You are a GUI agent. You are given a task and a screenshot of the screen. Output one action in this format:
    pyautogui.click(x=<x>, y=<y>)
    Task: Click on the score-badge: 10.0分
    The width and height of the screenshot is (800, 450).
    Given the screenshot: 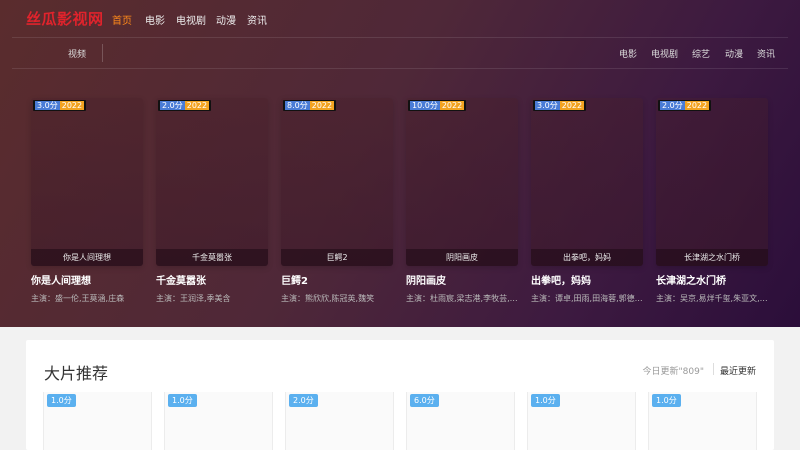 What is the action you would take?
    pyautogui.click(x=425, y=105)
    